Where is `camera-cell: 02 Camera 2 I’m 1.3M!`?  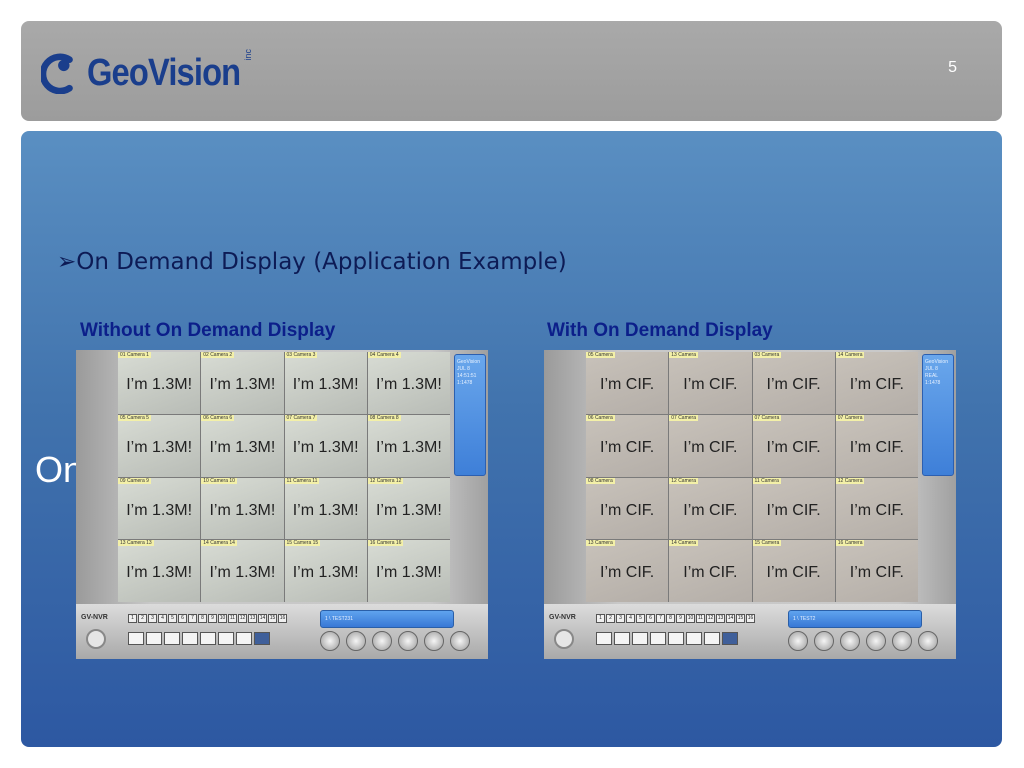
camera-cell: 02 Camera 2 I’m 1.3M! is located at coordinates (242, 383).